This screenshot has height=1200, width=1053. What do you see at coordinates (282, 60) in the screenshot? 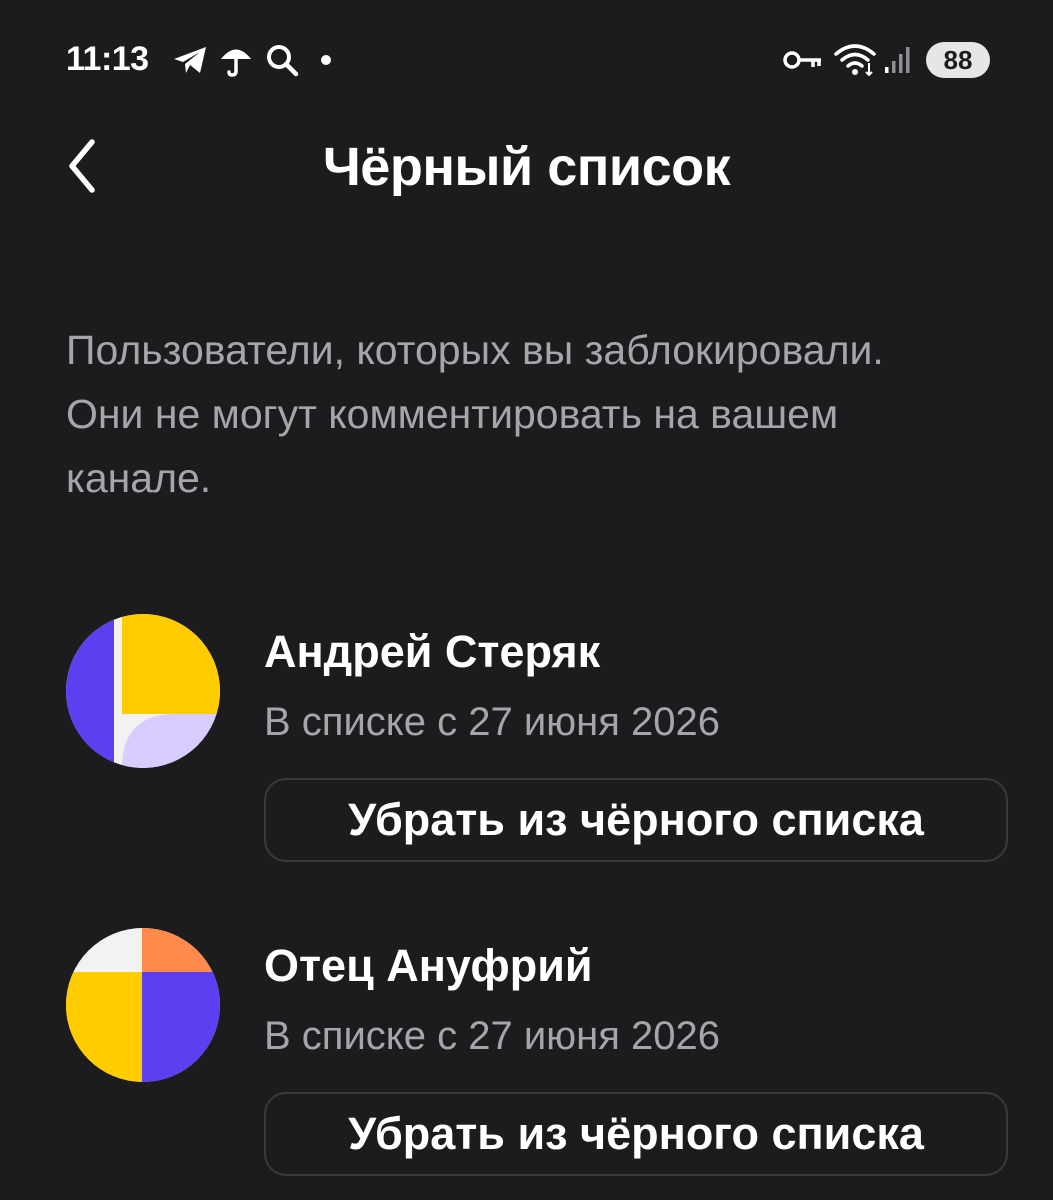
I see `search-icon` at bounding box center [282, 60].